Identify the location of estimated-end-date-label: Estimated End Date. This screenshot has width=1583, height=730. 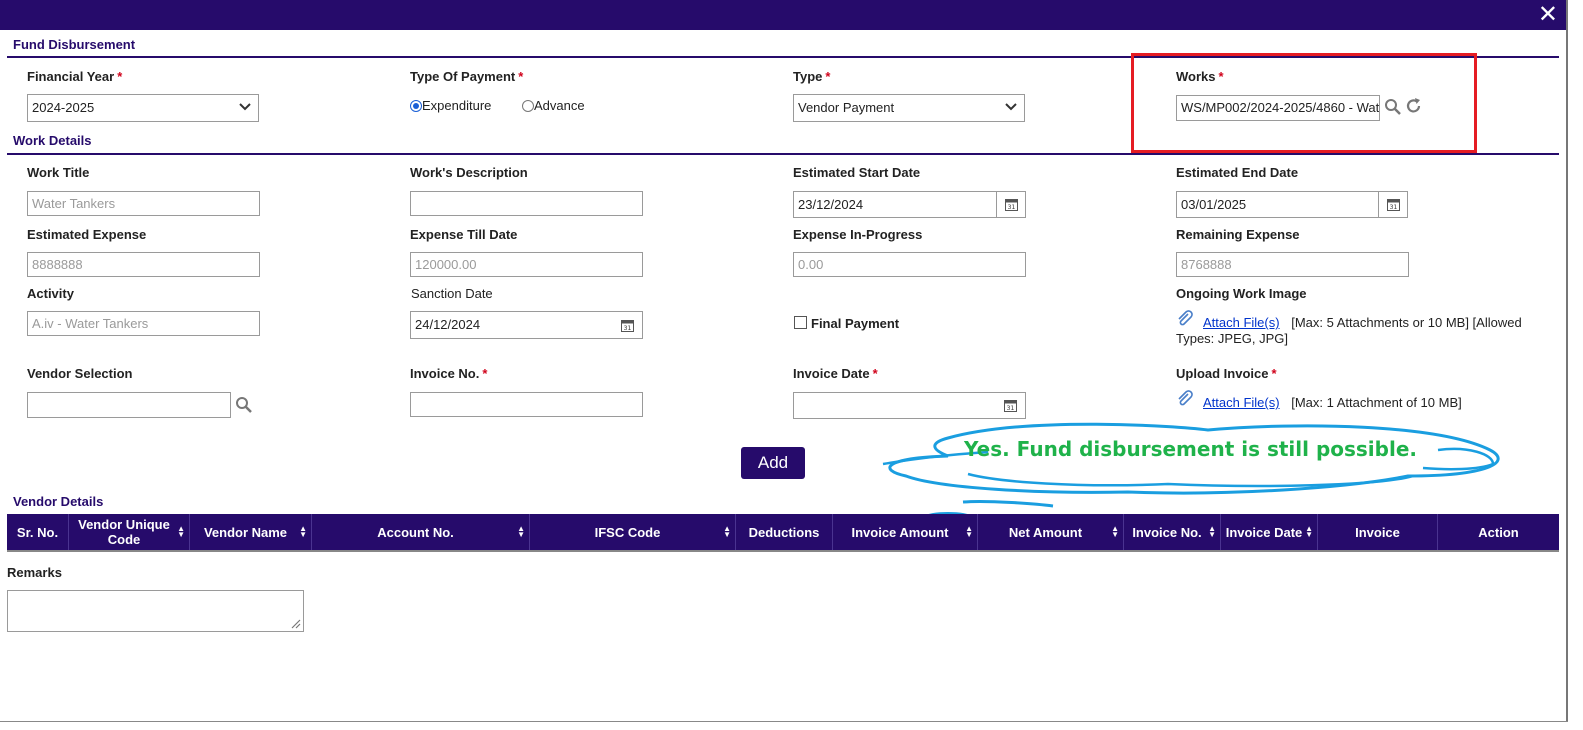
(1237, 172).